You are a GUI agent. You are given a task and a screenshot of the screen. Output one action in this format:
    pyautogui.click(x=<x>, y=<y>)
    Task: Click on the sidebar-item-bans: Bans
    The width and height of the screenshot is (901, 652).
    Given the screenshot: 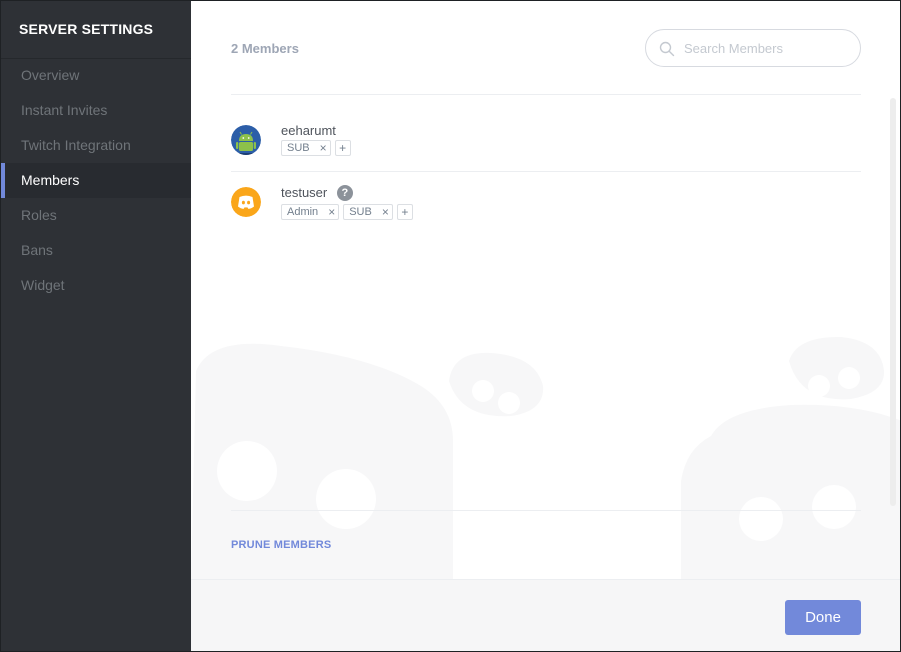 What is the action you would take?
    pyautogui.click(x=96, y=250)
    